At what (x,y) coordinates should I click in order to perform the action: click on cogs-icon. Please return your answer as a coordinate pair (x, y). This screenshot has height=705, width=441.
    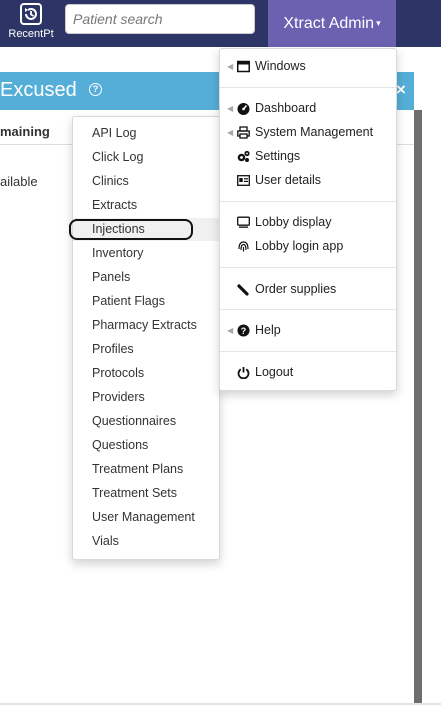
    Looking at the image, I should click on (243, 156).